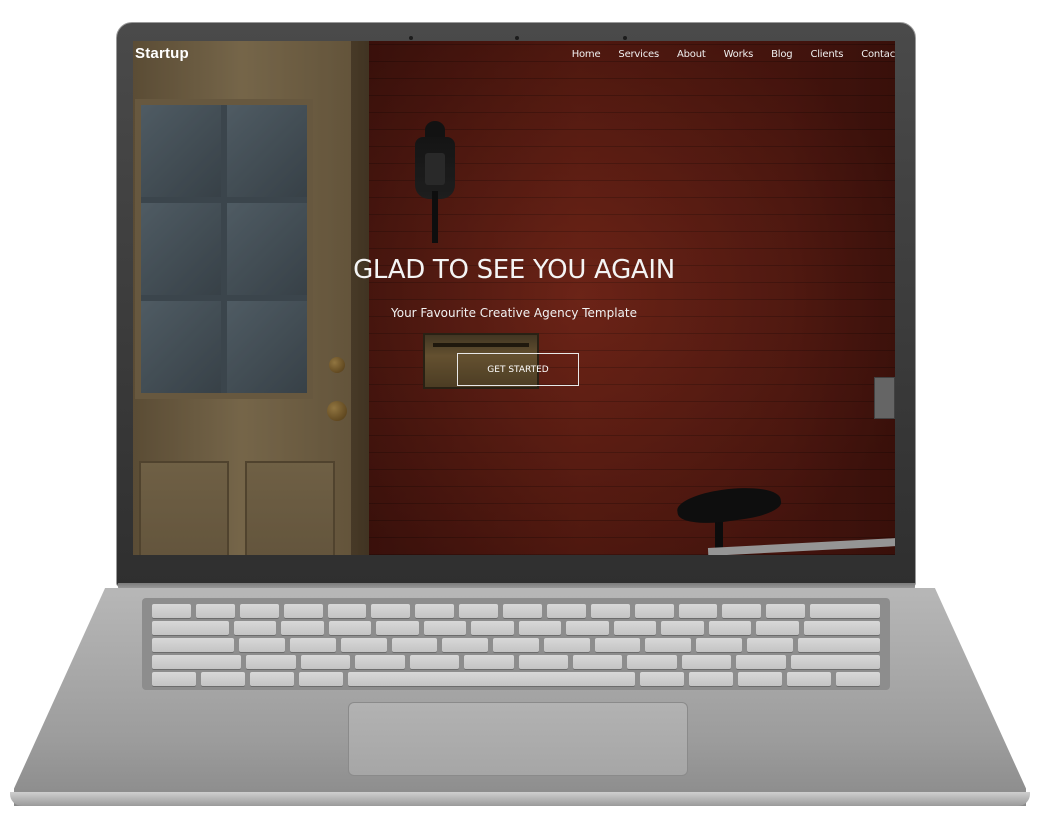 This screenshot has width=1040, height=820. What do you see at coordinates (826, 54) in the screenshot?
I see `nav-item-clients: Clients` at bounding box center [826, 54].